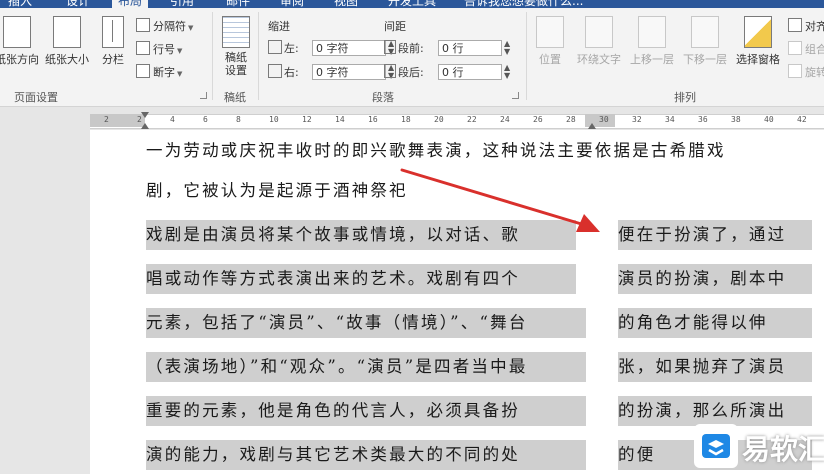 The height and width of the screenshot is (474, 824). I want to click on tab-developer: 开发工具, so click(412, 4).